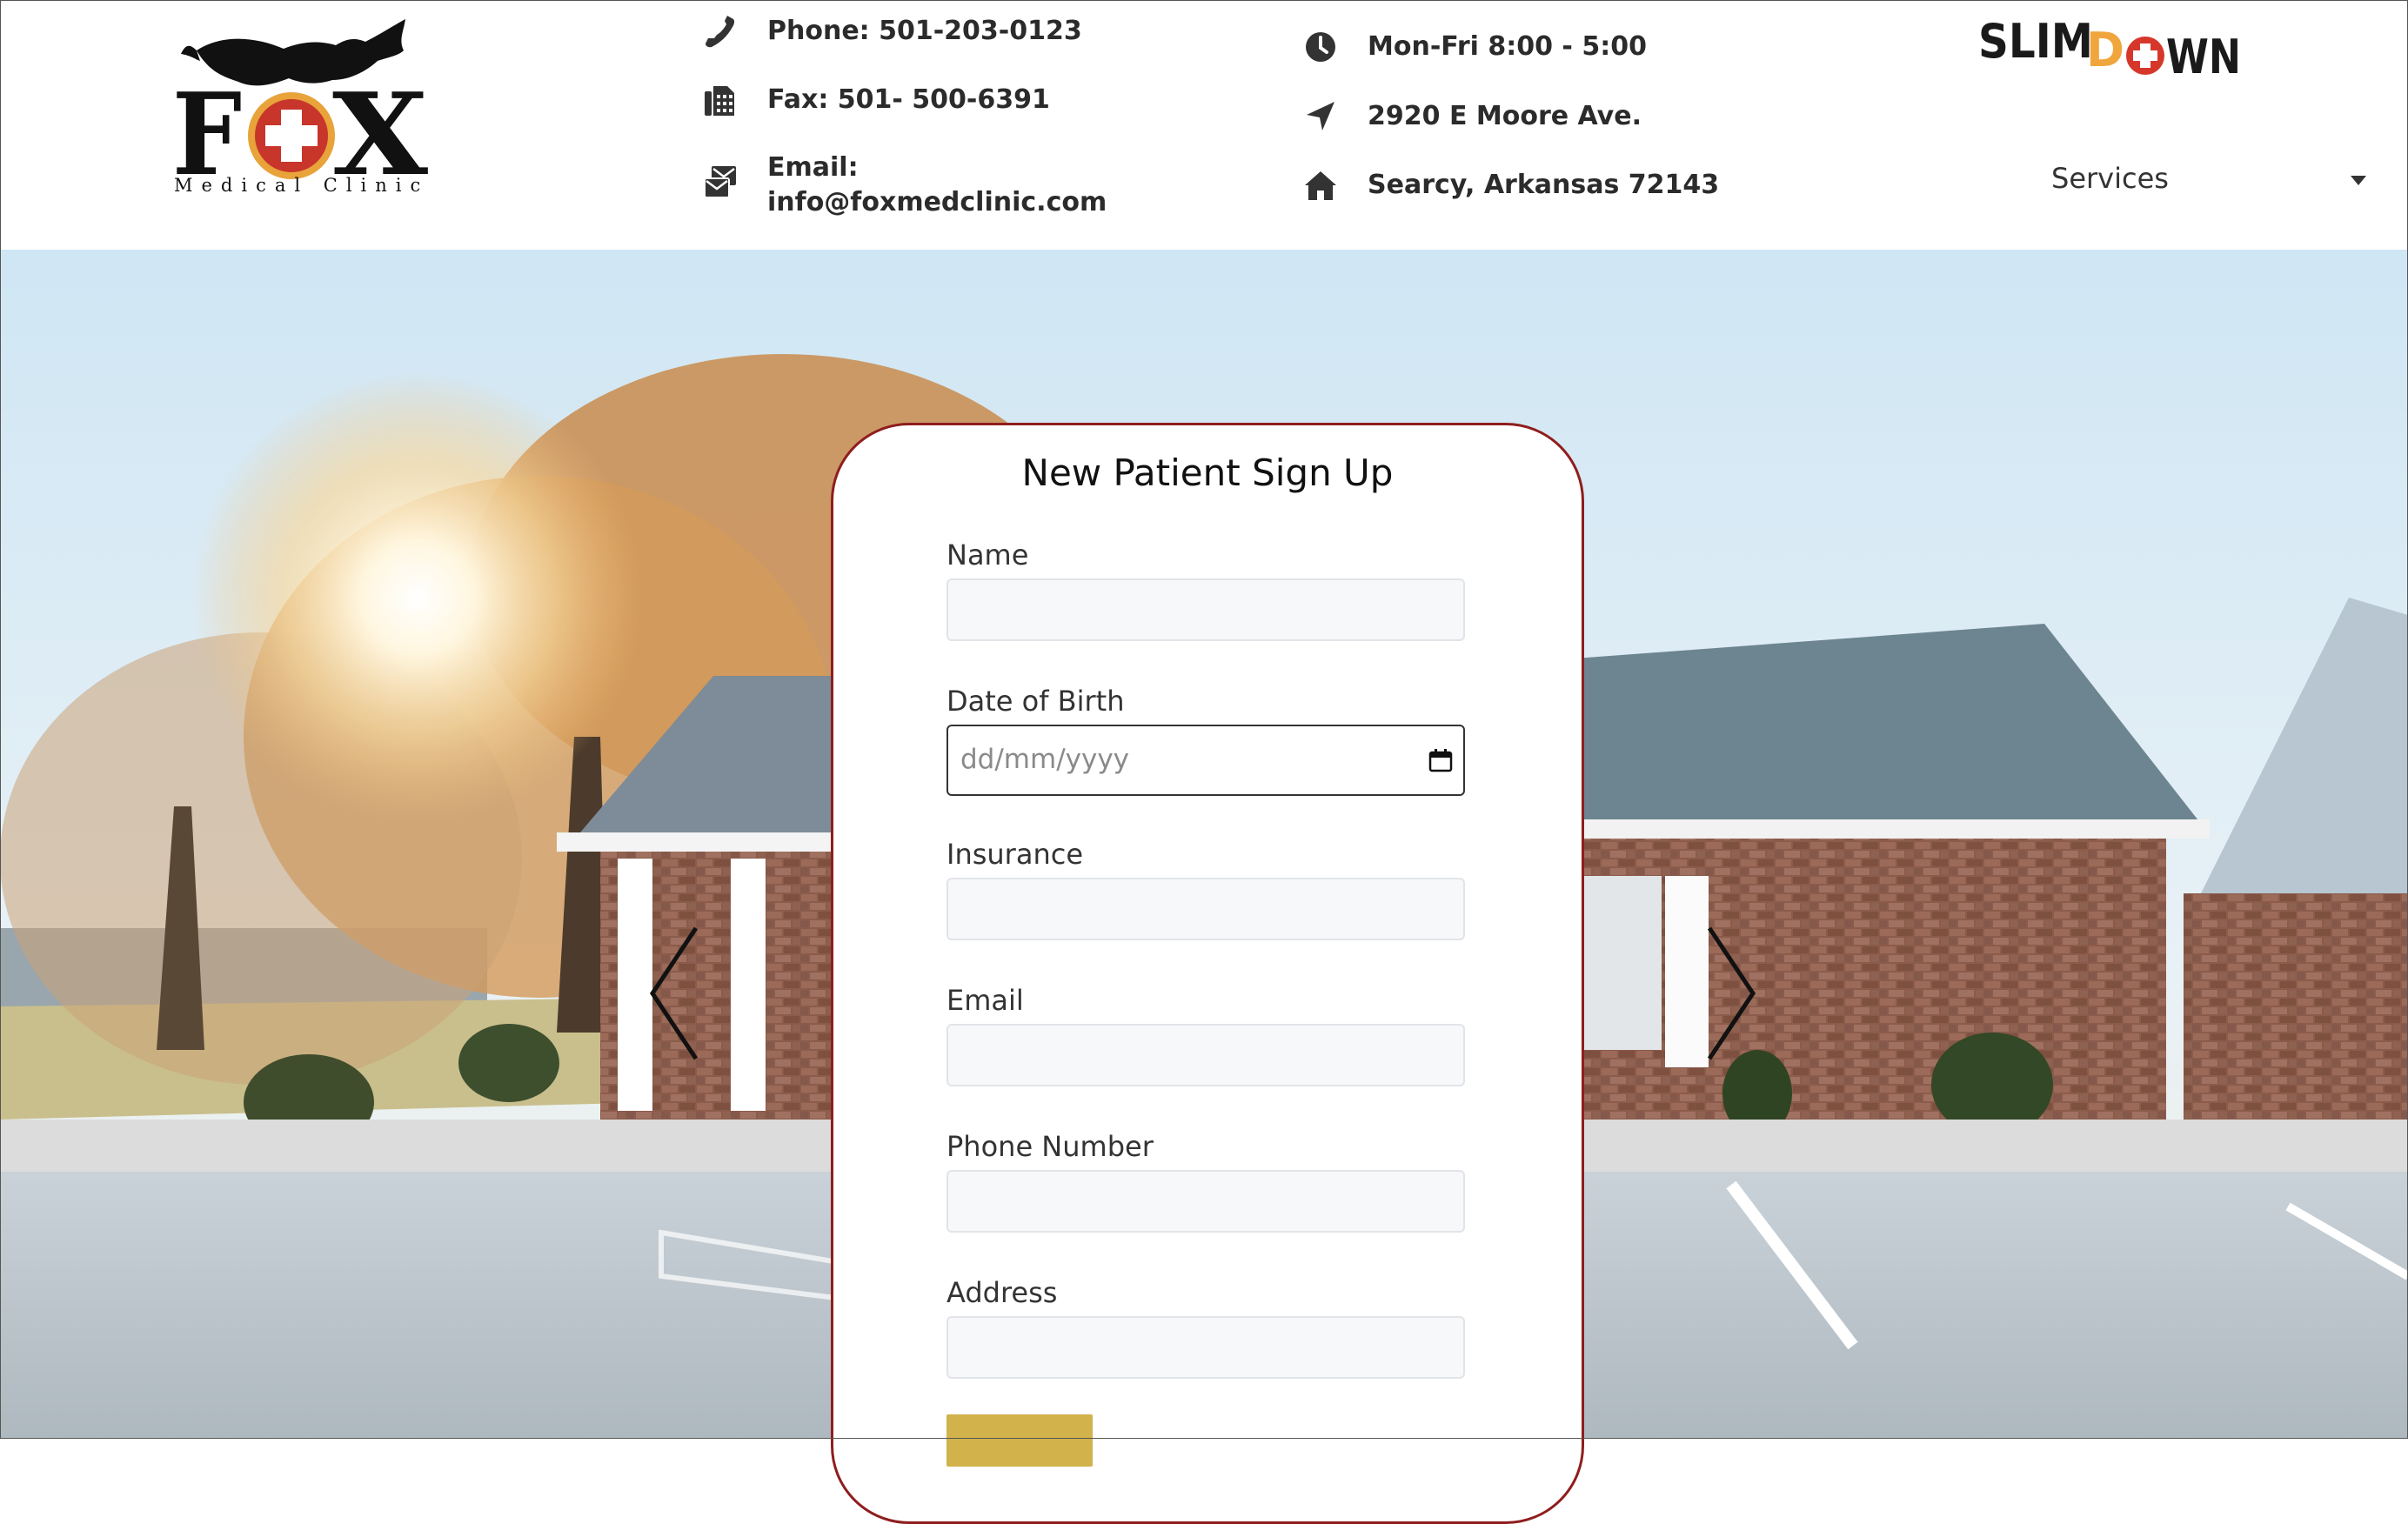 This screenshot has width=2408, height=1524. What do you see at coordinates (302, 185) in the screenshot?
I see `logo-tagline: Medical Clinic` at bounding box center [302, 185].